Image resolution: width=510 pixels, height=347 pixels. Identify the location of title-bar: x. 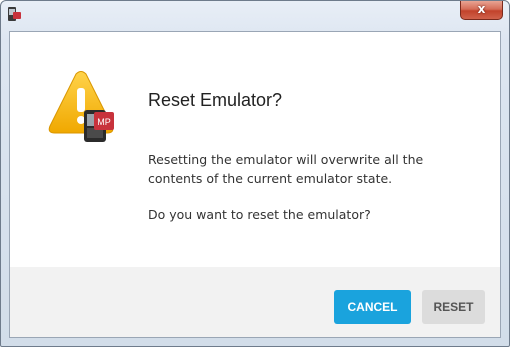
(255, 16).